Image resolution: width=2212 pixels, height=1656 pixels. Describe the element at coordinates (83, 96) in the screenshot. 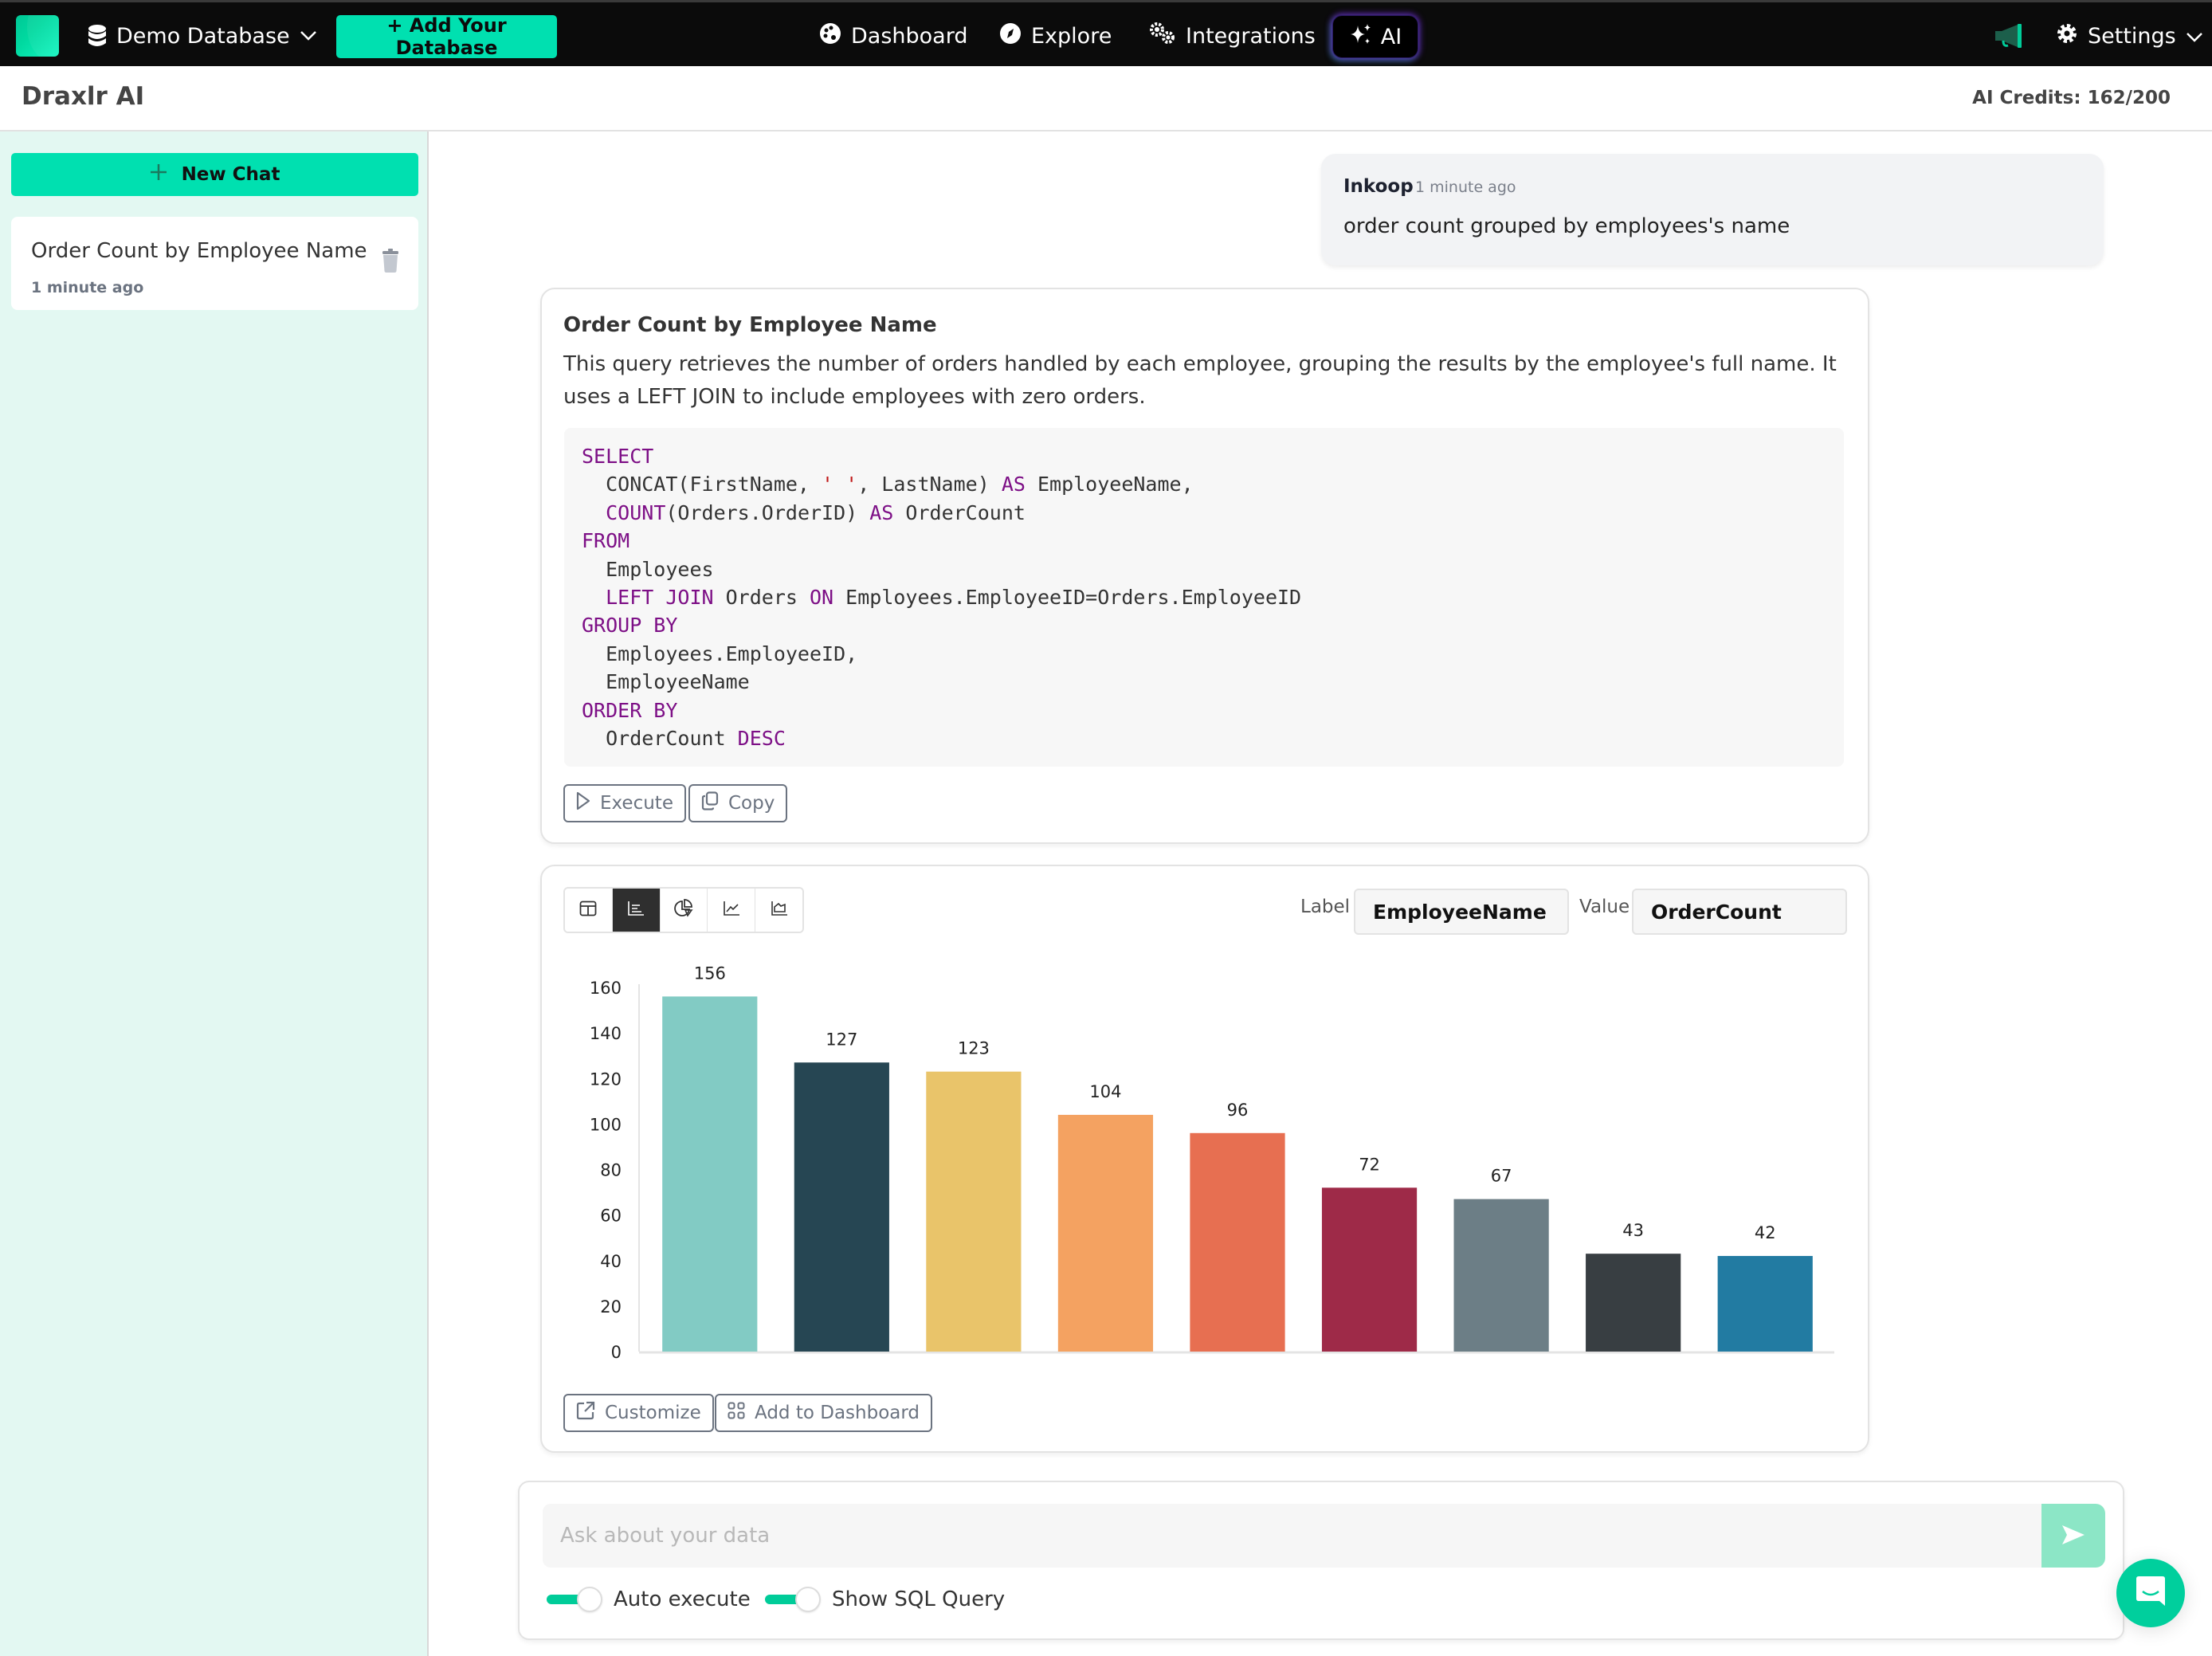

I see `page-title: Draxlr AI` at that location.